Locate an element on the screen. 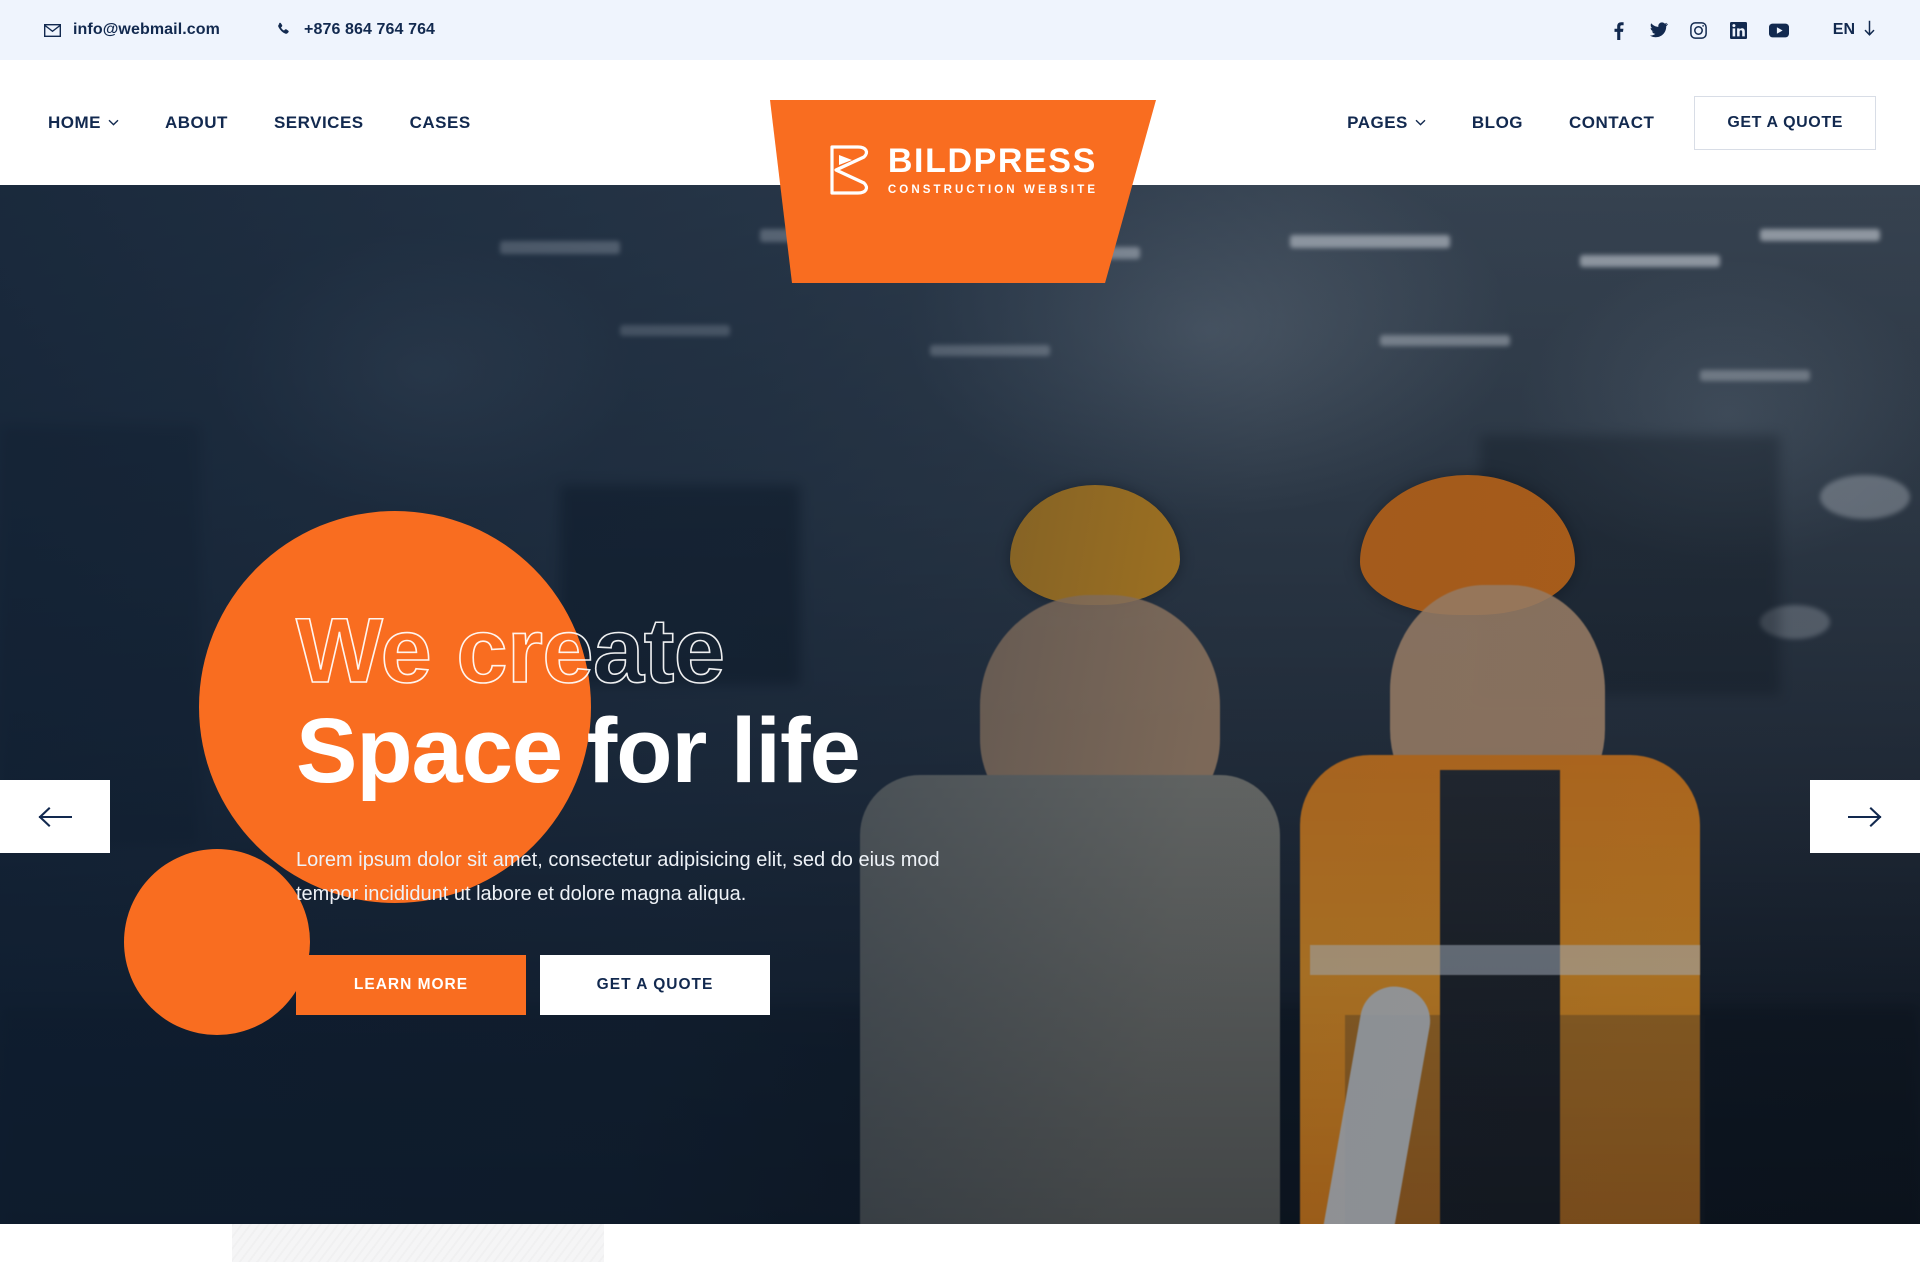 This screenshot has width=1920, height=1262. nav-item-about: ABOUT is located at coordinates (196, 123).